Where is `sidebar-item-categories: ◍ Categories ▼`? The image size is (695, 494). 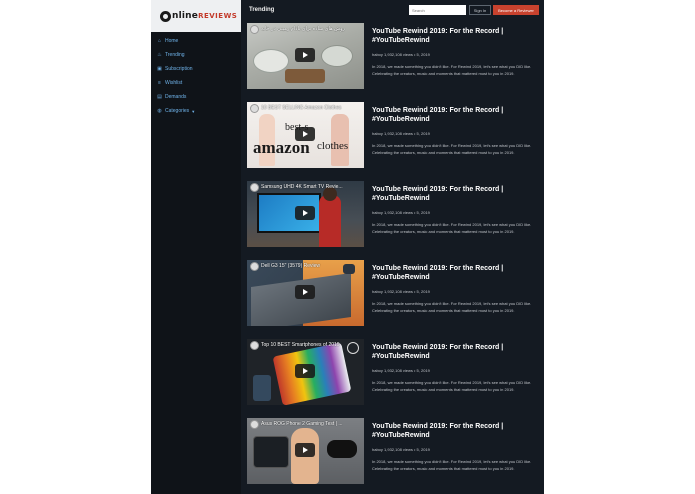 sidebar-item-categories: ◍ Categories ▼ is located at coordinates (196, 111).